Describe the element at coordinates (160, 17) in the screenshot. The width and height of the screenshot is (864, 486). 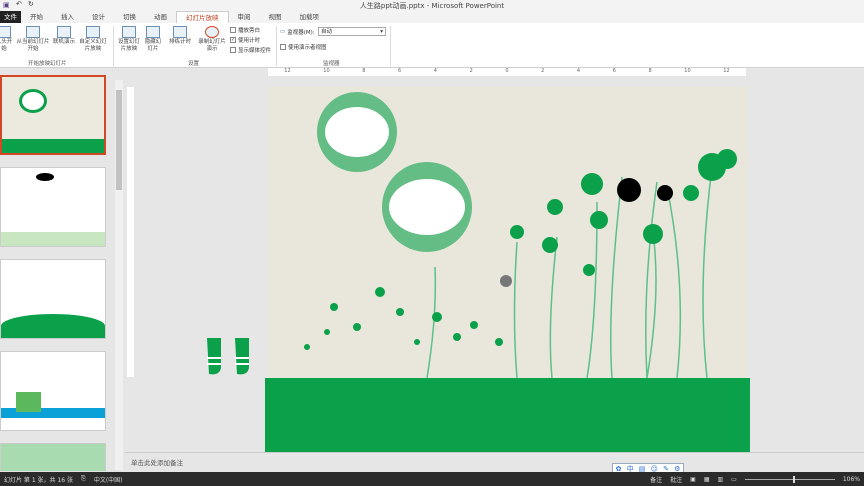
I see `tab-animations: 动画` at that location.